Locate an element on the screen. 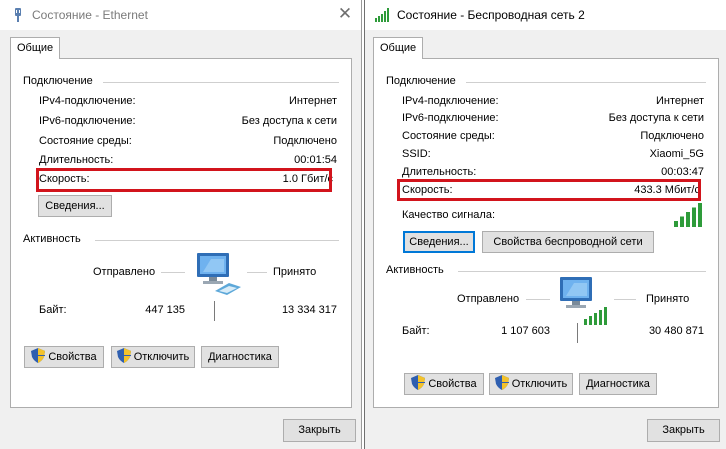  signal-strength-icon is located at coordinates (688, 215).